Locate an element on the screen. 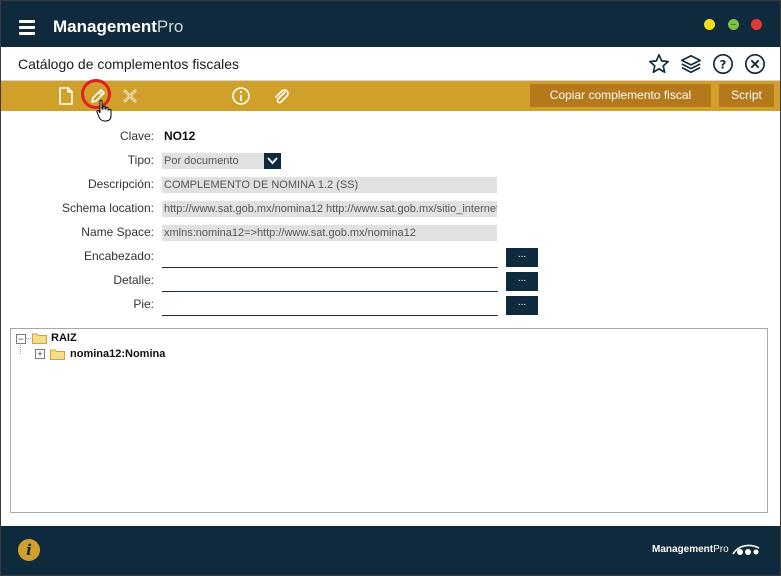 Image resolution: width=781 pixels, height=576 pixels. tree-connector is located at coordinates (20, 349).